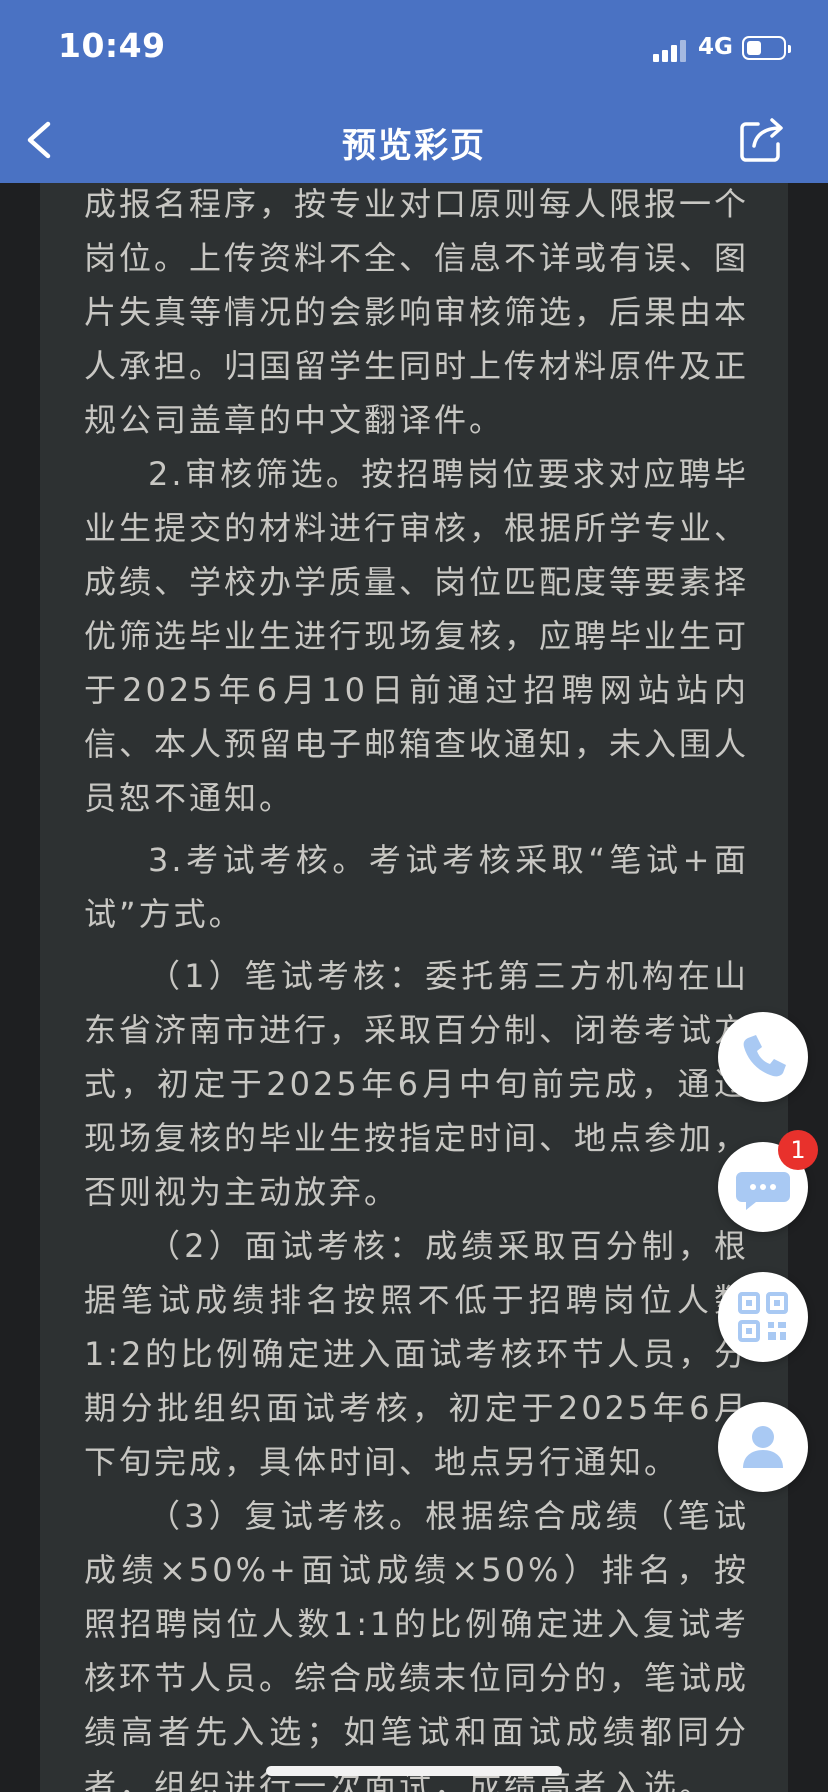 Image resolution: width=828 pixels, height=1792 pixels. What do you see at coordinates (414, 91) in the screenshot?
I see `top-bar: 10:49 4G 预览彩页` at bounding box center [414, 91].